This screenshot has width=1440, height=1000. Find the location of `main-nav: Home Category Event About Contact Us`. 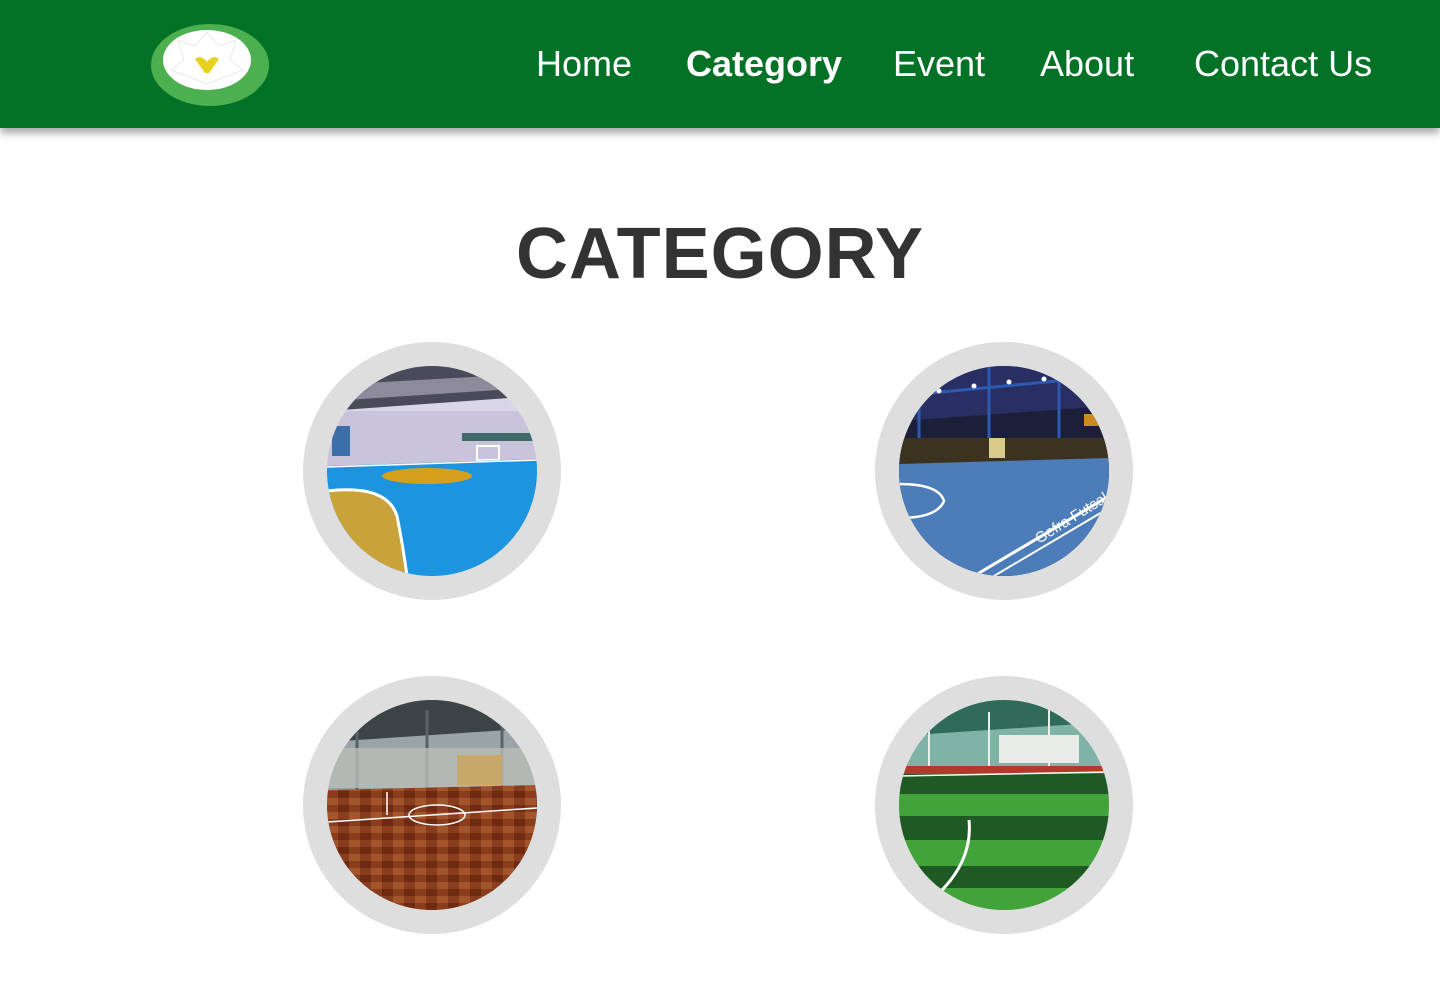

main-nav: Home Category Event About Contact Us is located at coordinates (720, 64).